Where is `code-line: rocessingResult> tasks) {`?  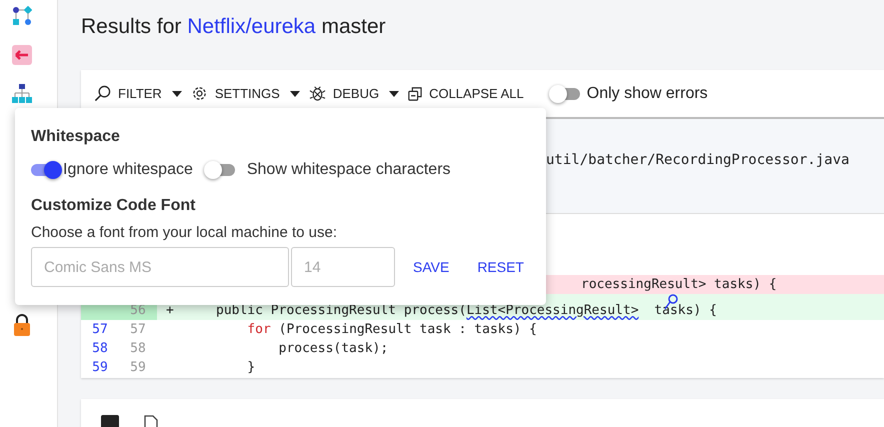
code-line: rocessingResult> tasks) { is located at coordinates (678, 284).